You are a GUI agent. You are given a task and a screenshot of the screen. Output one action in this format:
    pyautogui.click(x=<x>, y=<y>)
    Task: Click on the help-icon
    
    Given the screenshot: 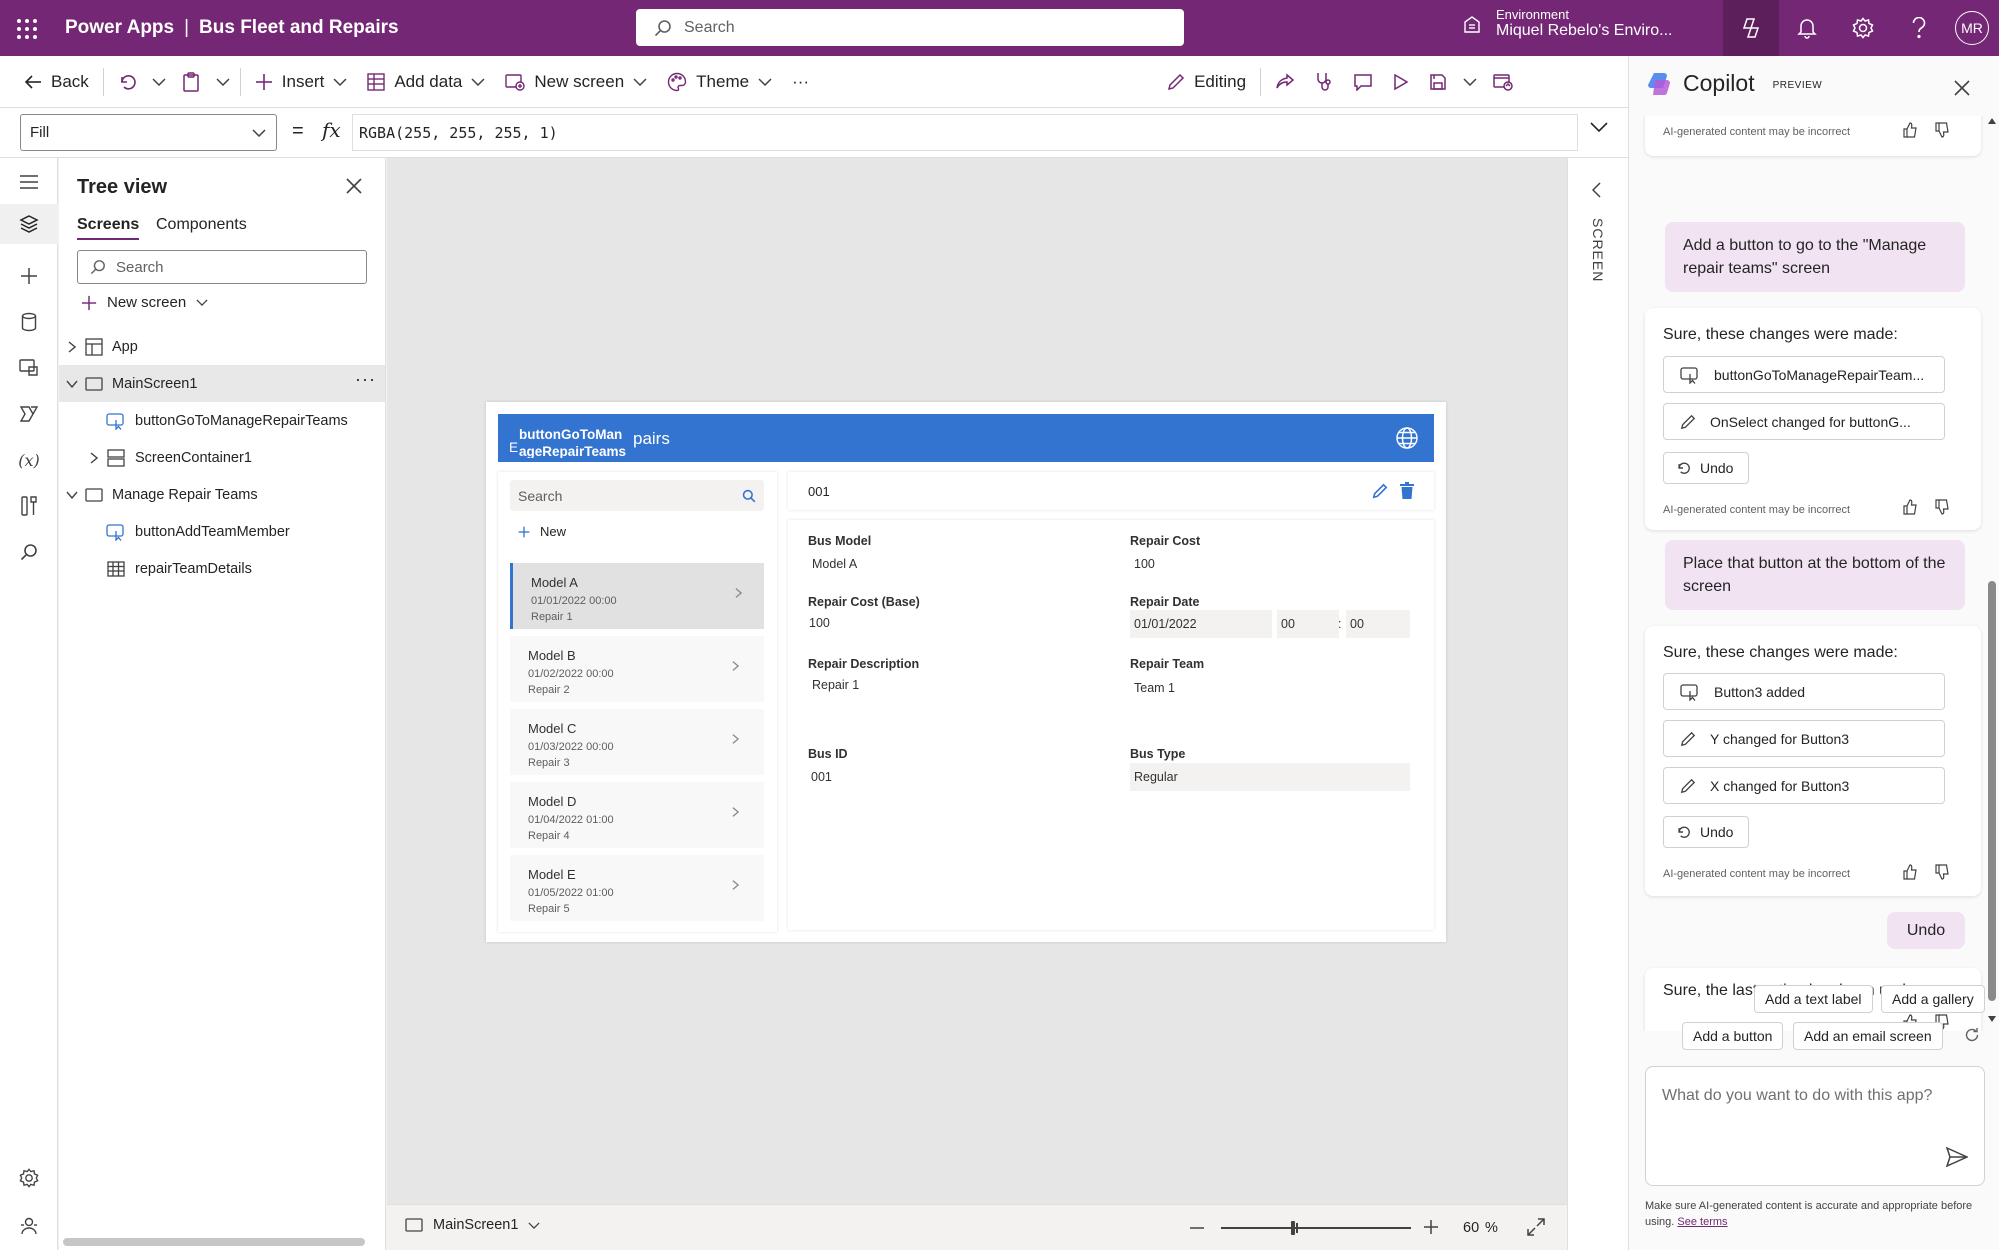 What is the action you would take?
    pyautogui.click(x=1919, y=28)
    